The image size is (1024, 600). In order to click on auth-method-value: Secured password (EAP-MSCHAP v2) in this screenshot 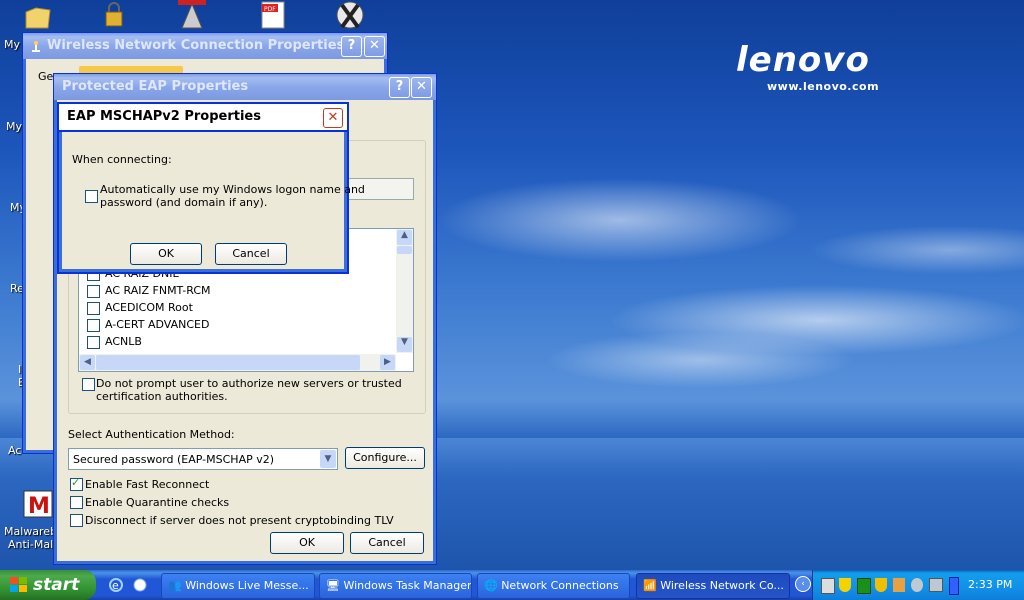, I will do `click(174, 459)`.